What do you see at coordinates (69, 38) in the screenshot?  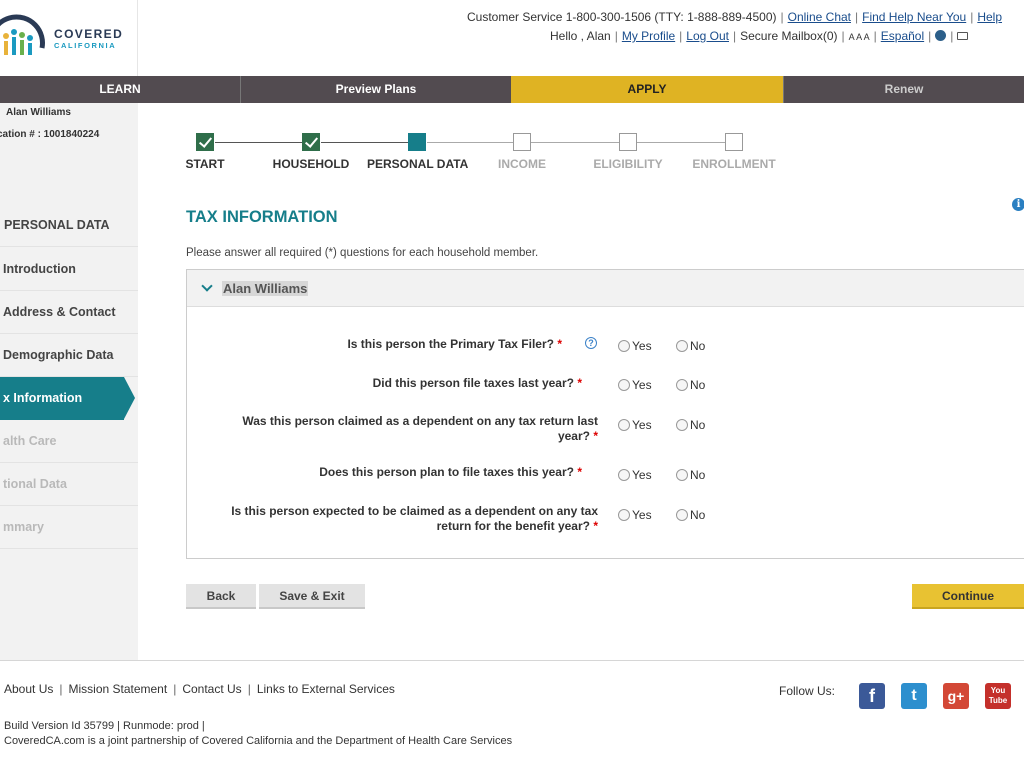 I see `covered-california-logo: COVERED CALIFORNIA` at bounding box center [69, 38].